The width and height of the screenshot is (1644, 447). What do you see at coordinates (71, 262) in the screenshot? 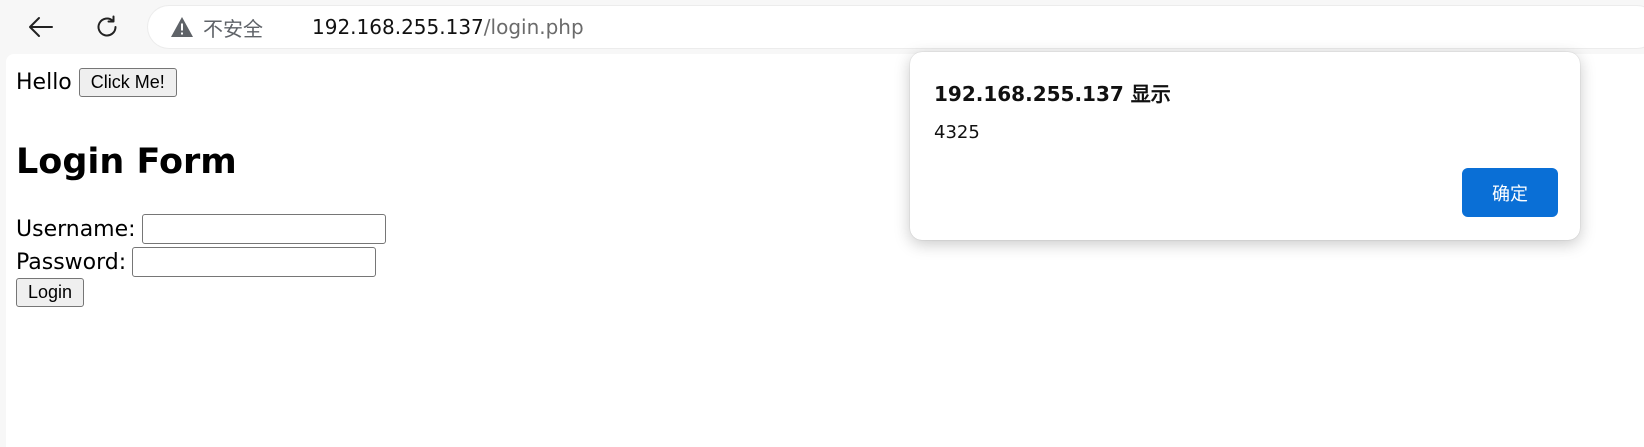
I see `password-label: Password:` at bounding box center [71, 262].